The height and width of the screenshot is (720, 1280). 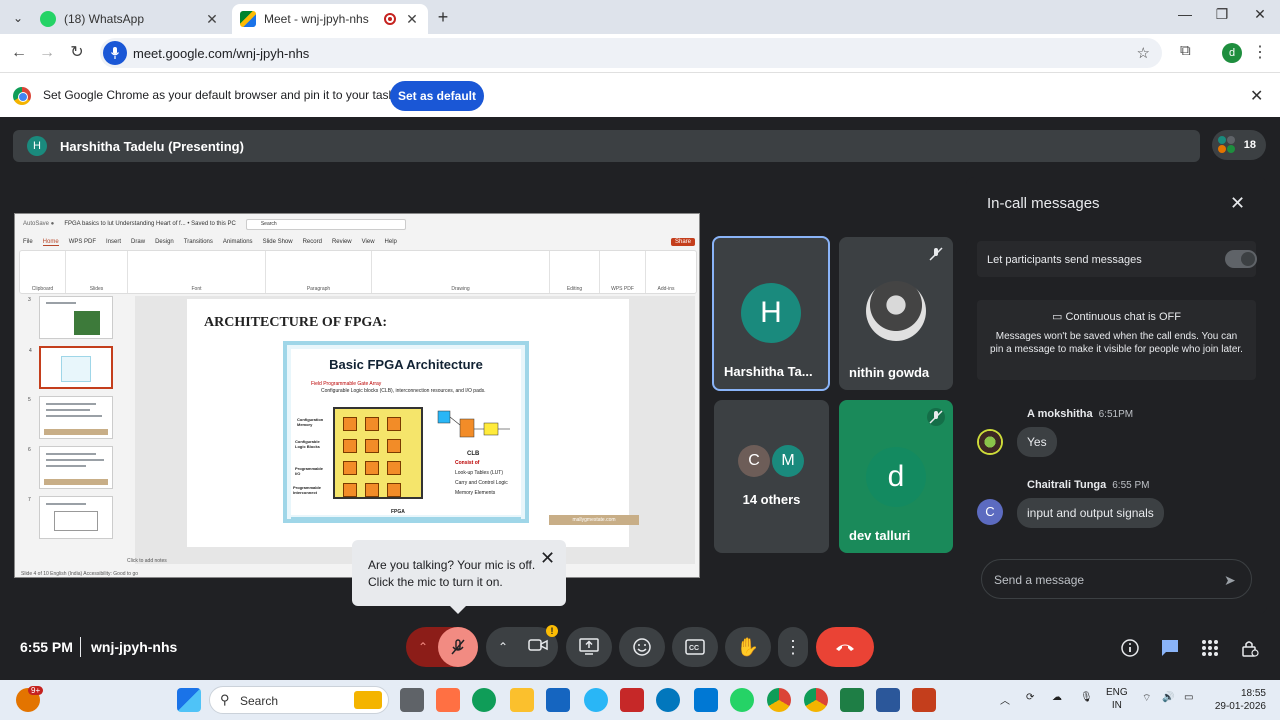 I want to click on battery-icon: ▭, so click(x=1188, y=697).